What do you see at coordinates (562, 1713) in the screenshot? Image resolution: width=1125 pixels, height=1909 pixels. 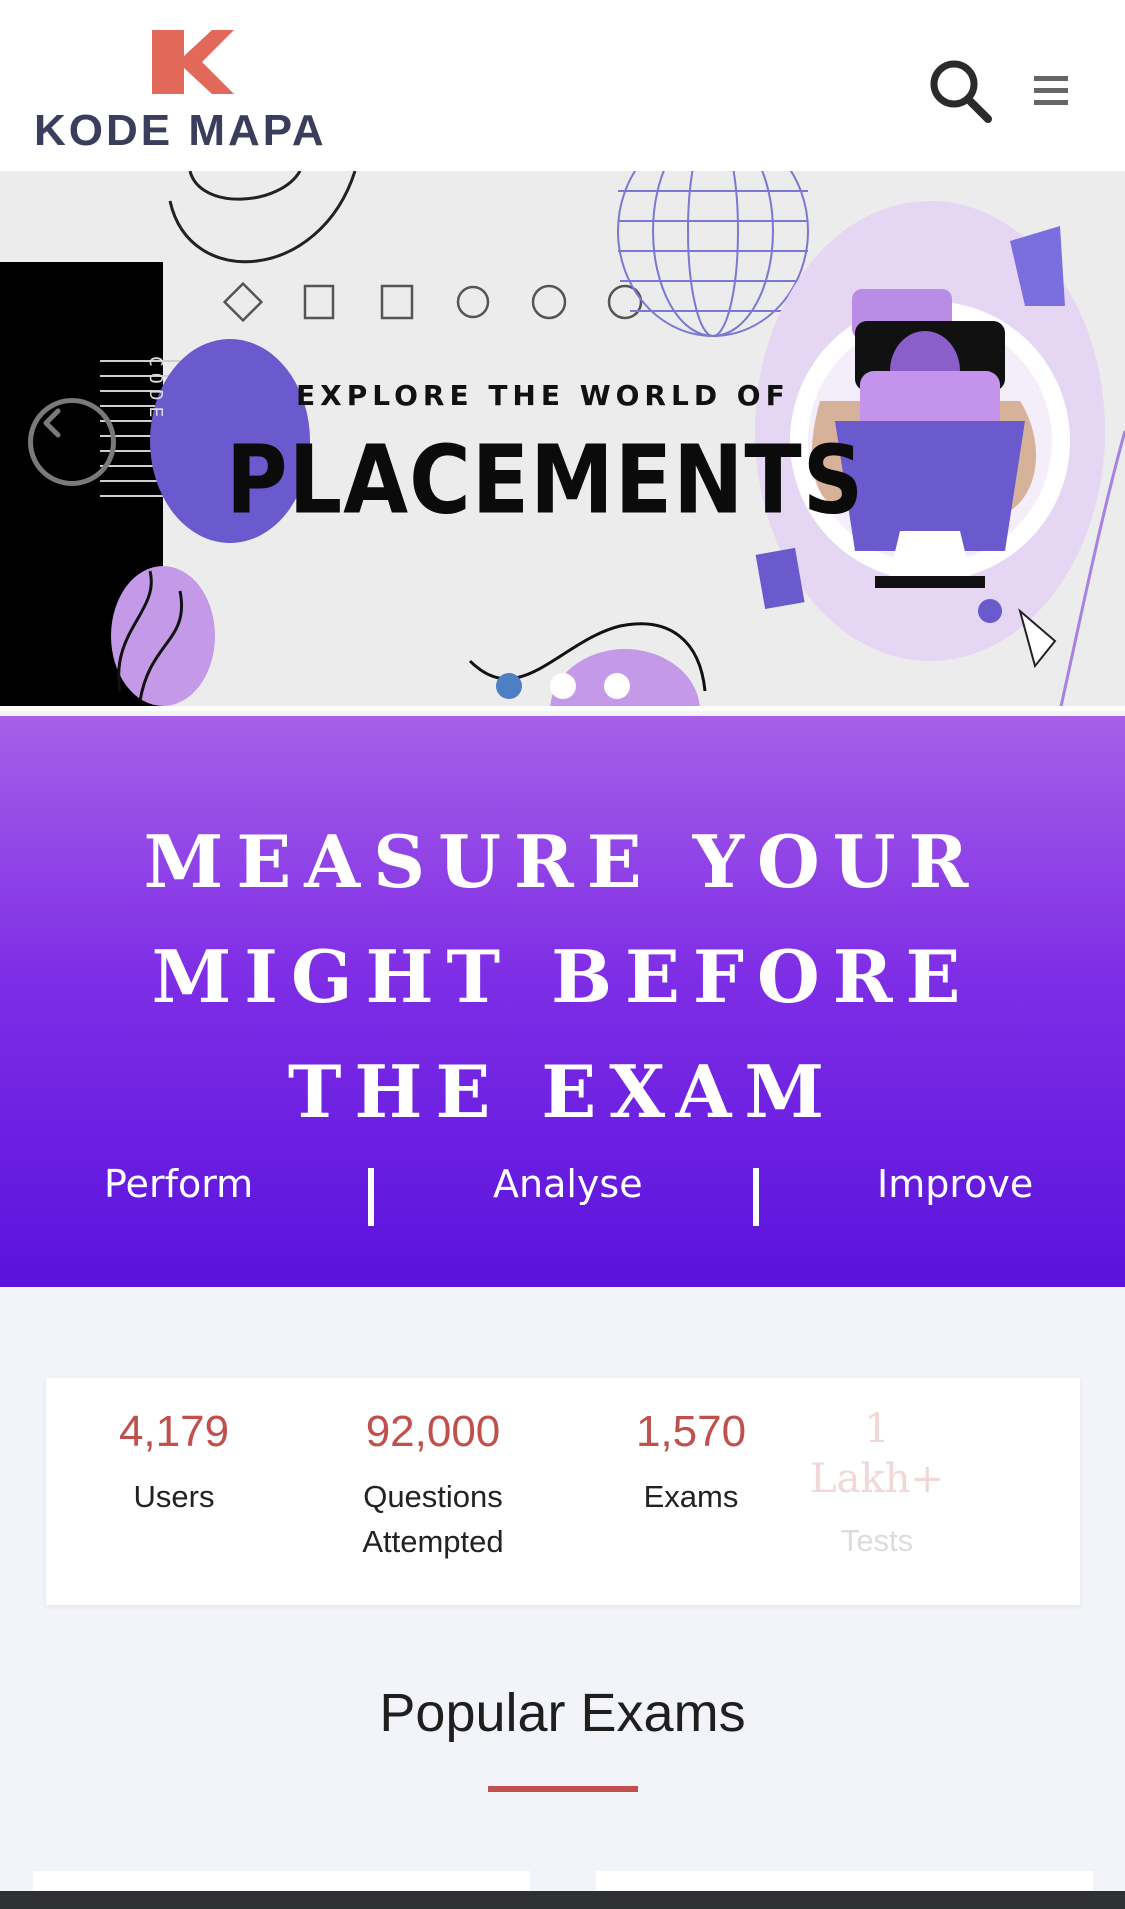 I see `popular-exams-title: Popular Exams` at bounding box center [562, 1713].